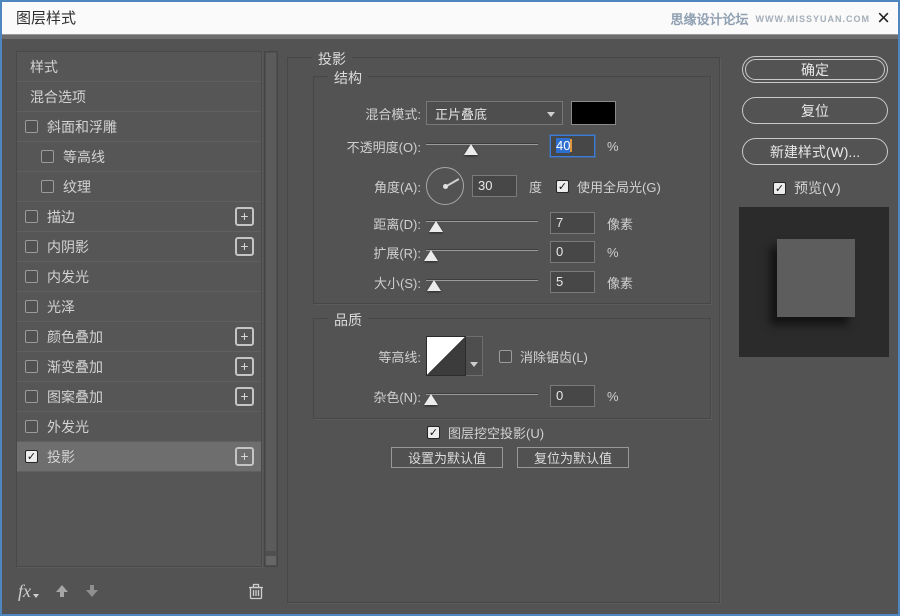  What do you see at coordinates (485, 185) in the screenshot?
I see `angle-value: 30` at bounding box center [485, 185].